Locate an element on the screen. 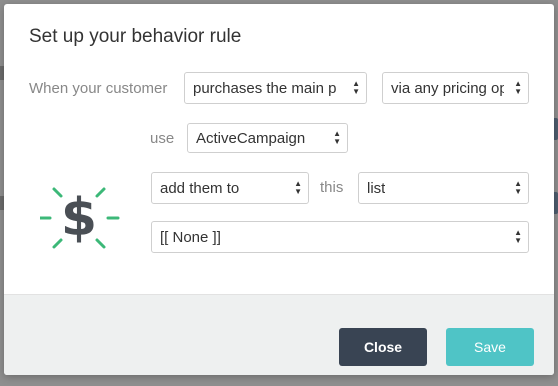 The height and width of the screenshot is (386, 558). target-value-select: [[ None ]] ▲ ▼ is located at coordinates (340, 237).